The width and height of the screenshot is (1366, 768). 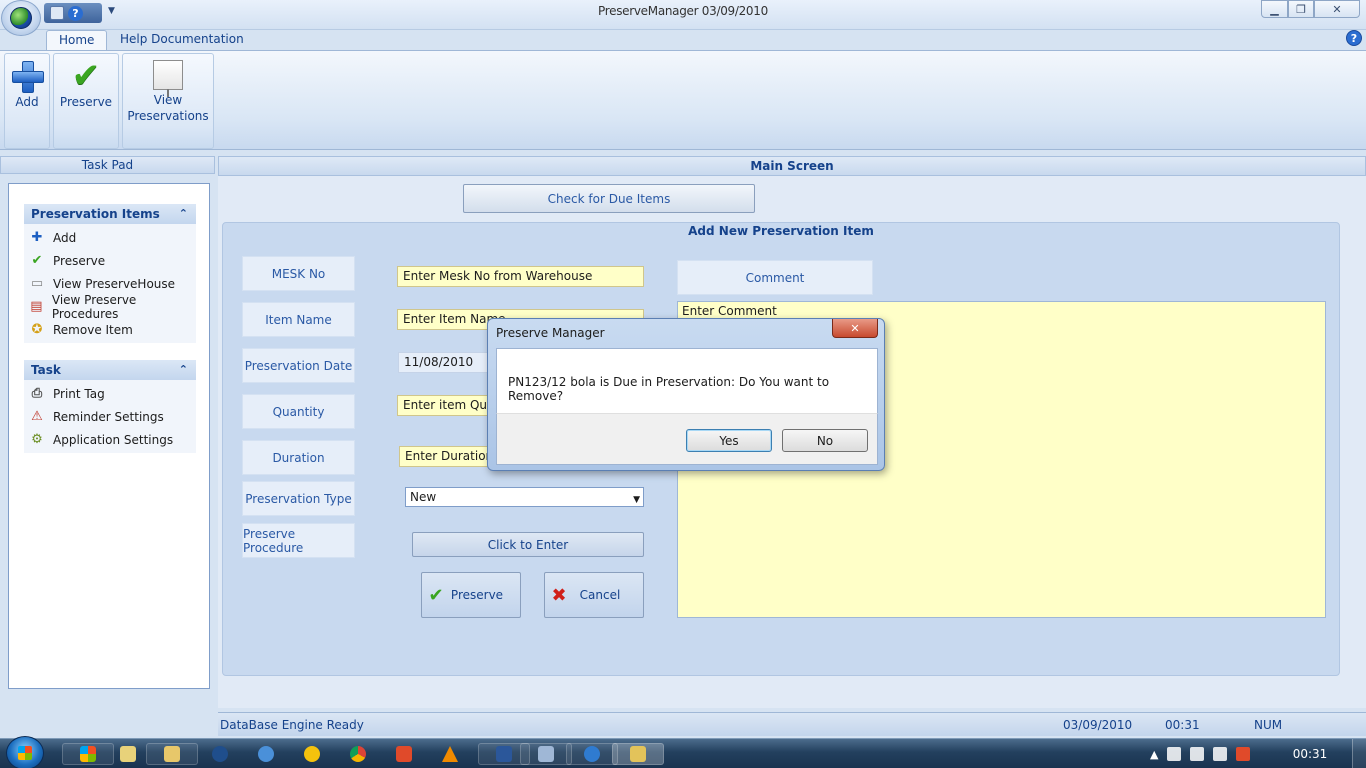 What do you see at coordinates (172, 754) in the screenshot?
I see `taskbar-app-explorer` at bounding box center [172, 754].